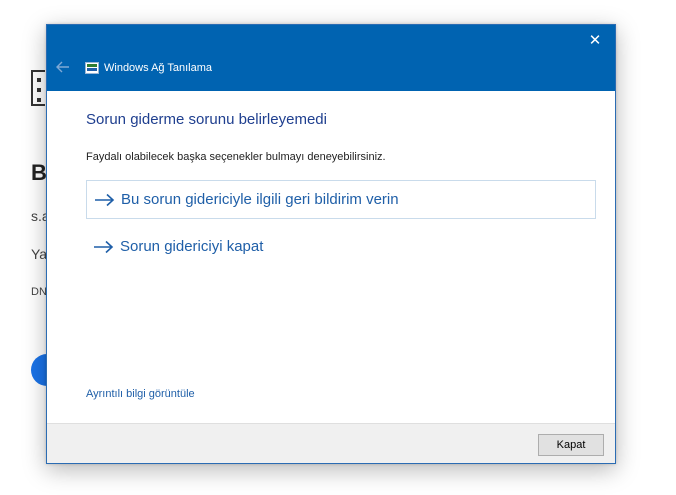  What do you see at coordinates (206, 119) in the screenshot?
I see `page-title: Sorun giderme sorunu belirleyemedi` at bounding box center [206, 119].